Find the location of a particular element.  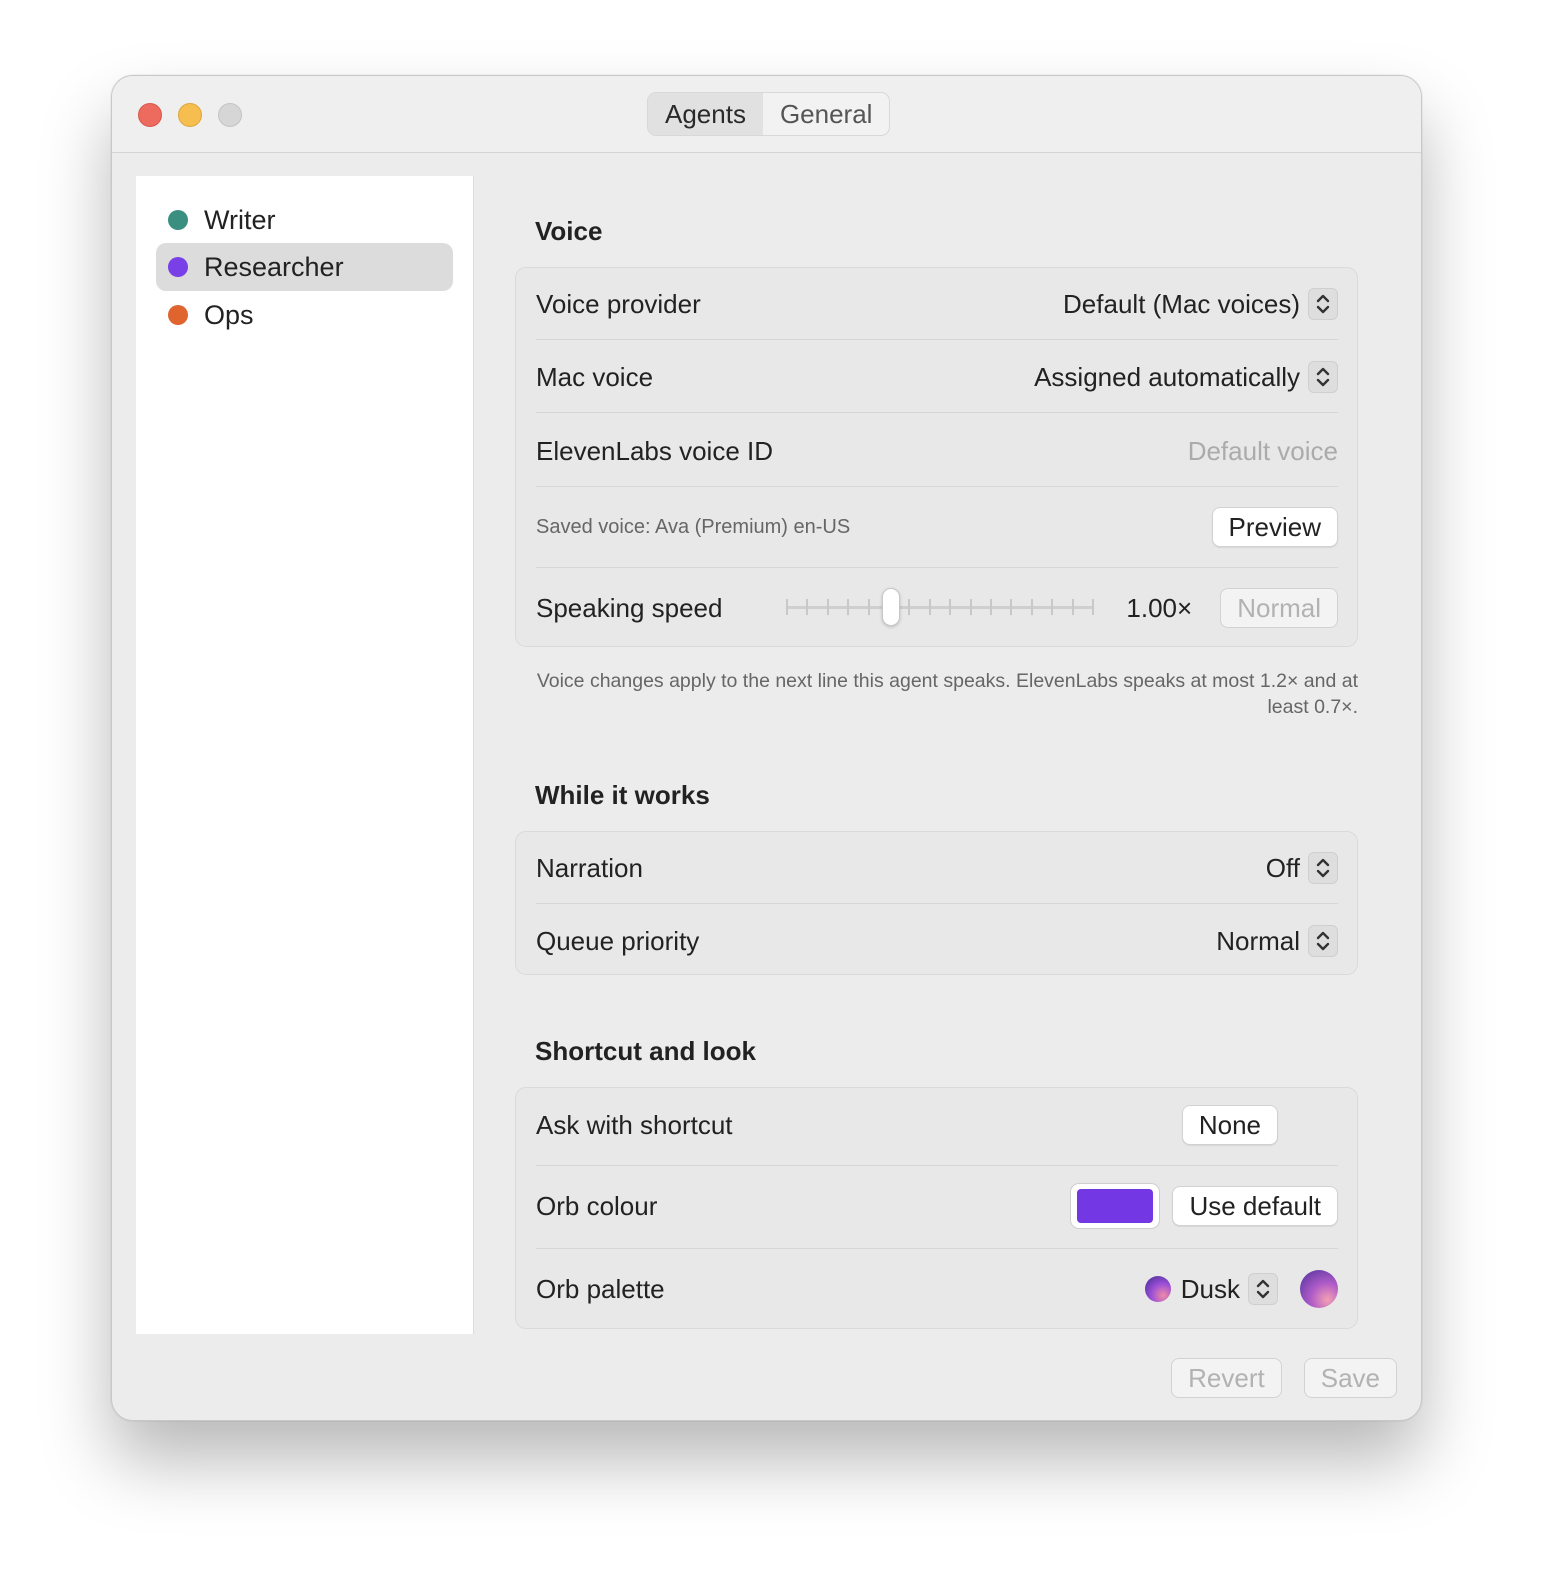

saved-voice-text: Saved voice: Ava (Premium) en-US is located at coordinates (693, 526).